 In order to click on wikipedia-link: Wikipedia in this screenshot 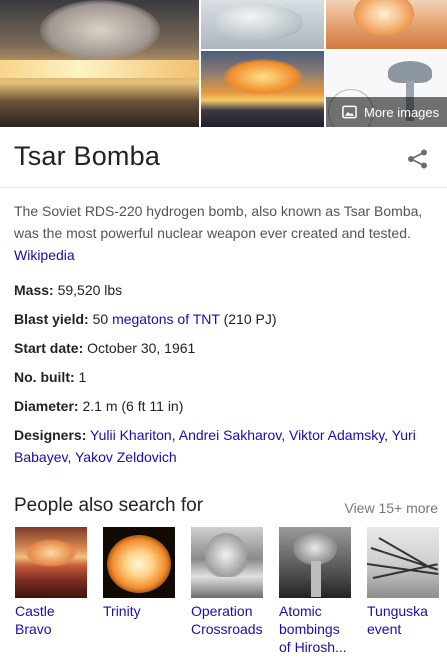, I will do `click(221, 255)`.